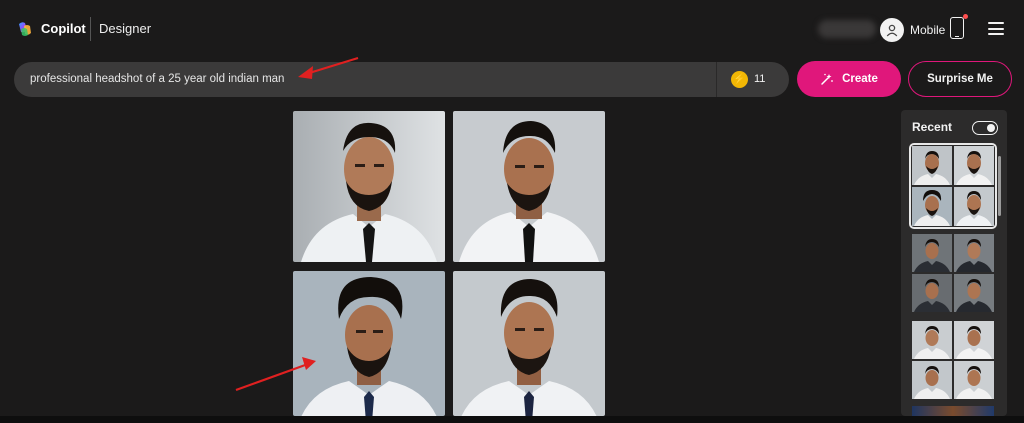 This screenshot has width=1024, height=423. Describe the element at coordinates (999, 186) in the screenshot. I see `recent-scrollbar` at that location.